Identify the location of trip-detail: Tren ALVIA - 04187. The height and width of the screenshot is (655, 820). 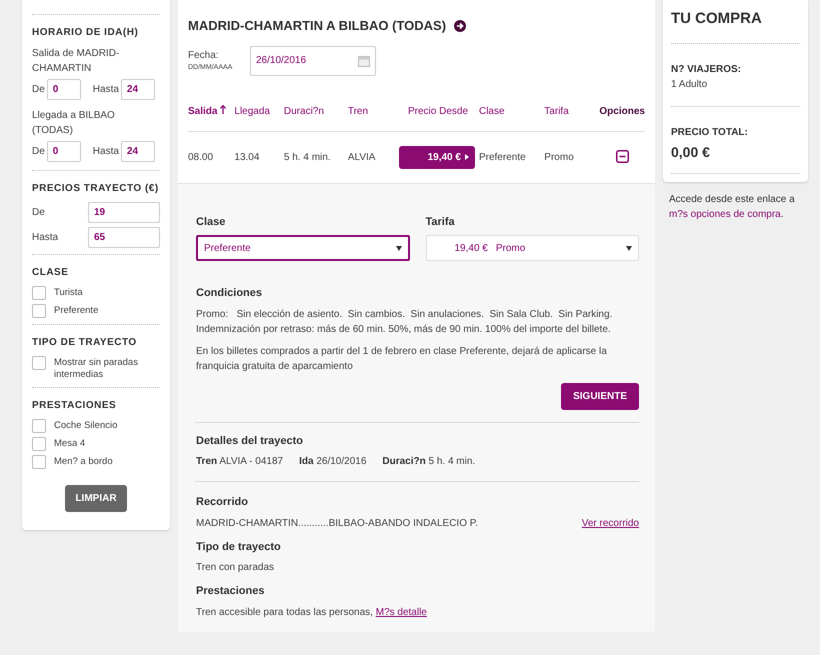
(240, 462).